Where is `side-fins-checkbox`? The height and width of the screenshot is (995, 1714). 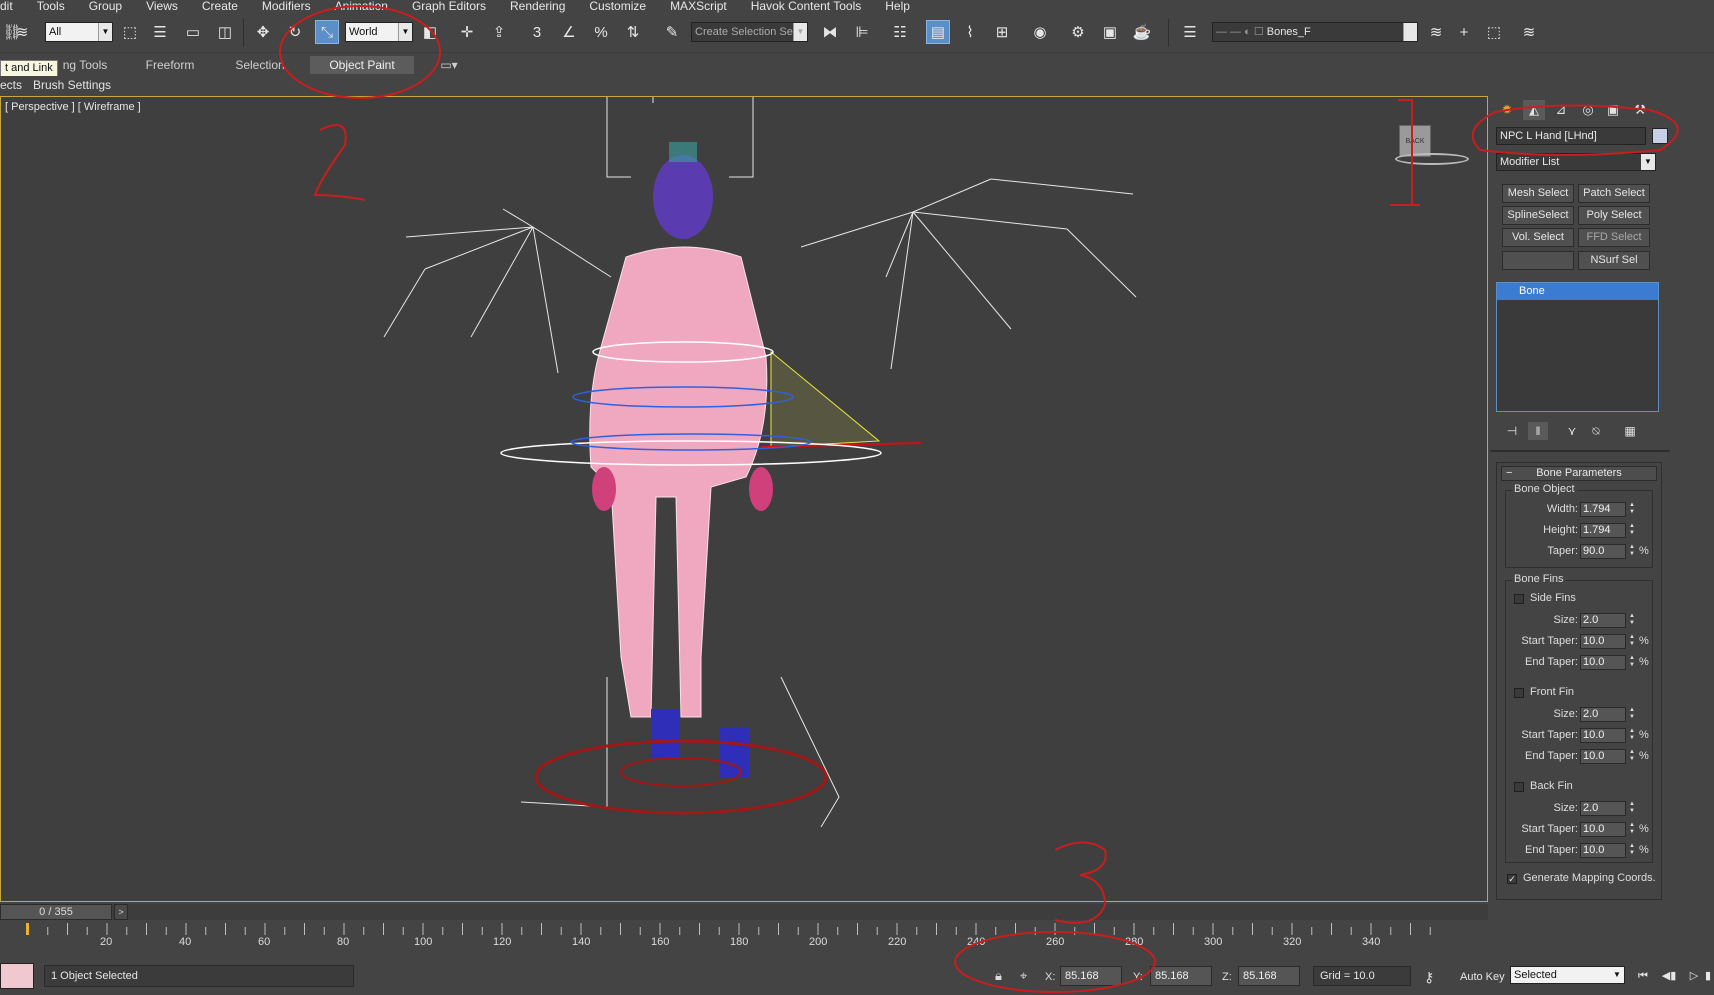
side-fins-checkbox is located at coordinates (1519, 599).